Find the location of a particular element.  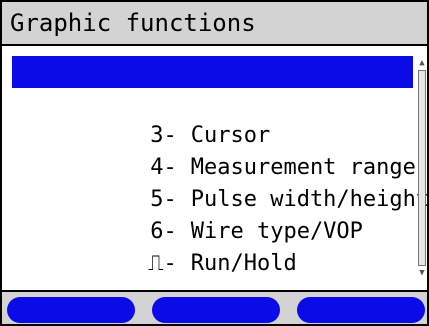

softkey-bar is located at coordinates (214, 307).